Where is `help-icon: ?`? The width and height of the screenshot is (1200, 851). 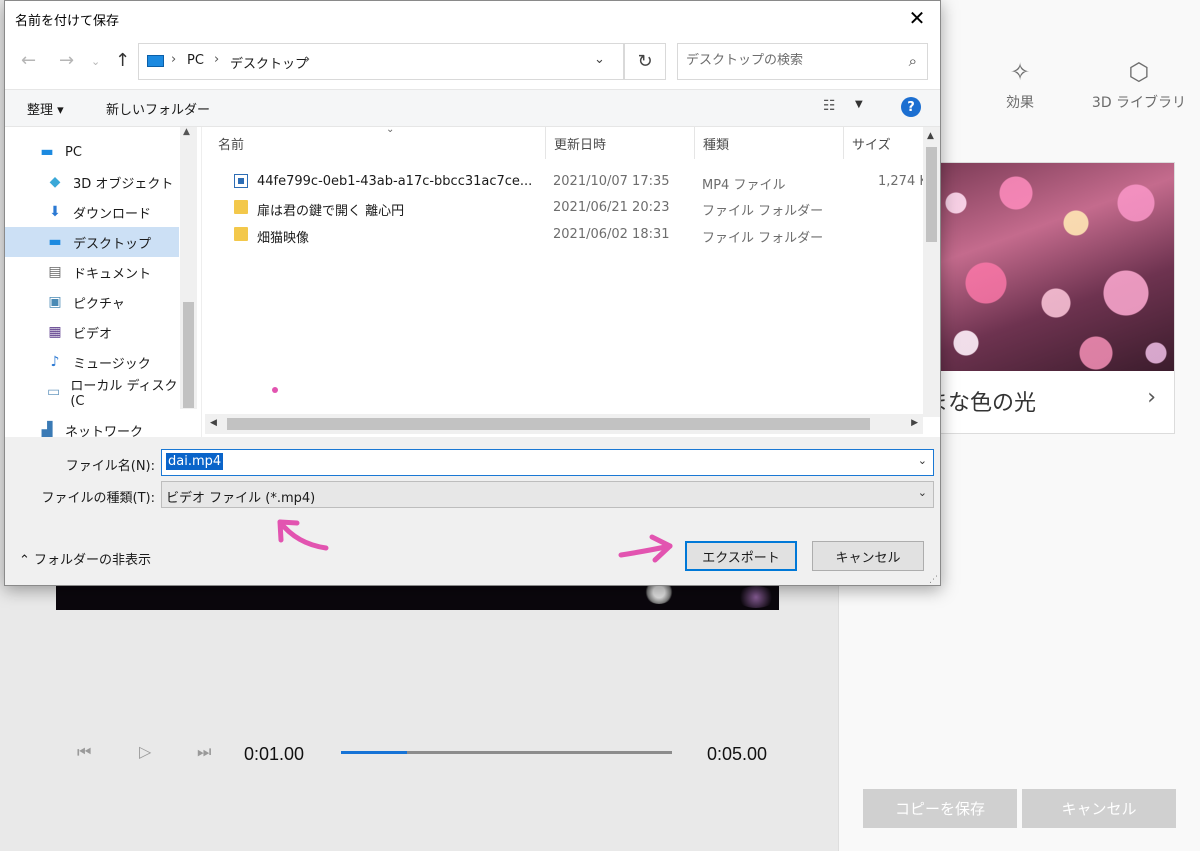
help-icon: ? is located at coordinates (911, 107).